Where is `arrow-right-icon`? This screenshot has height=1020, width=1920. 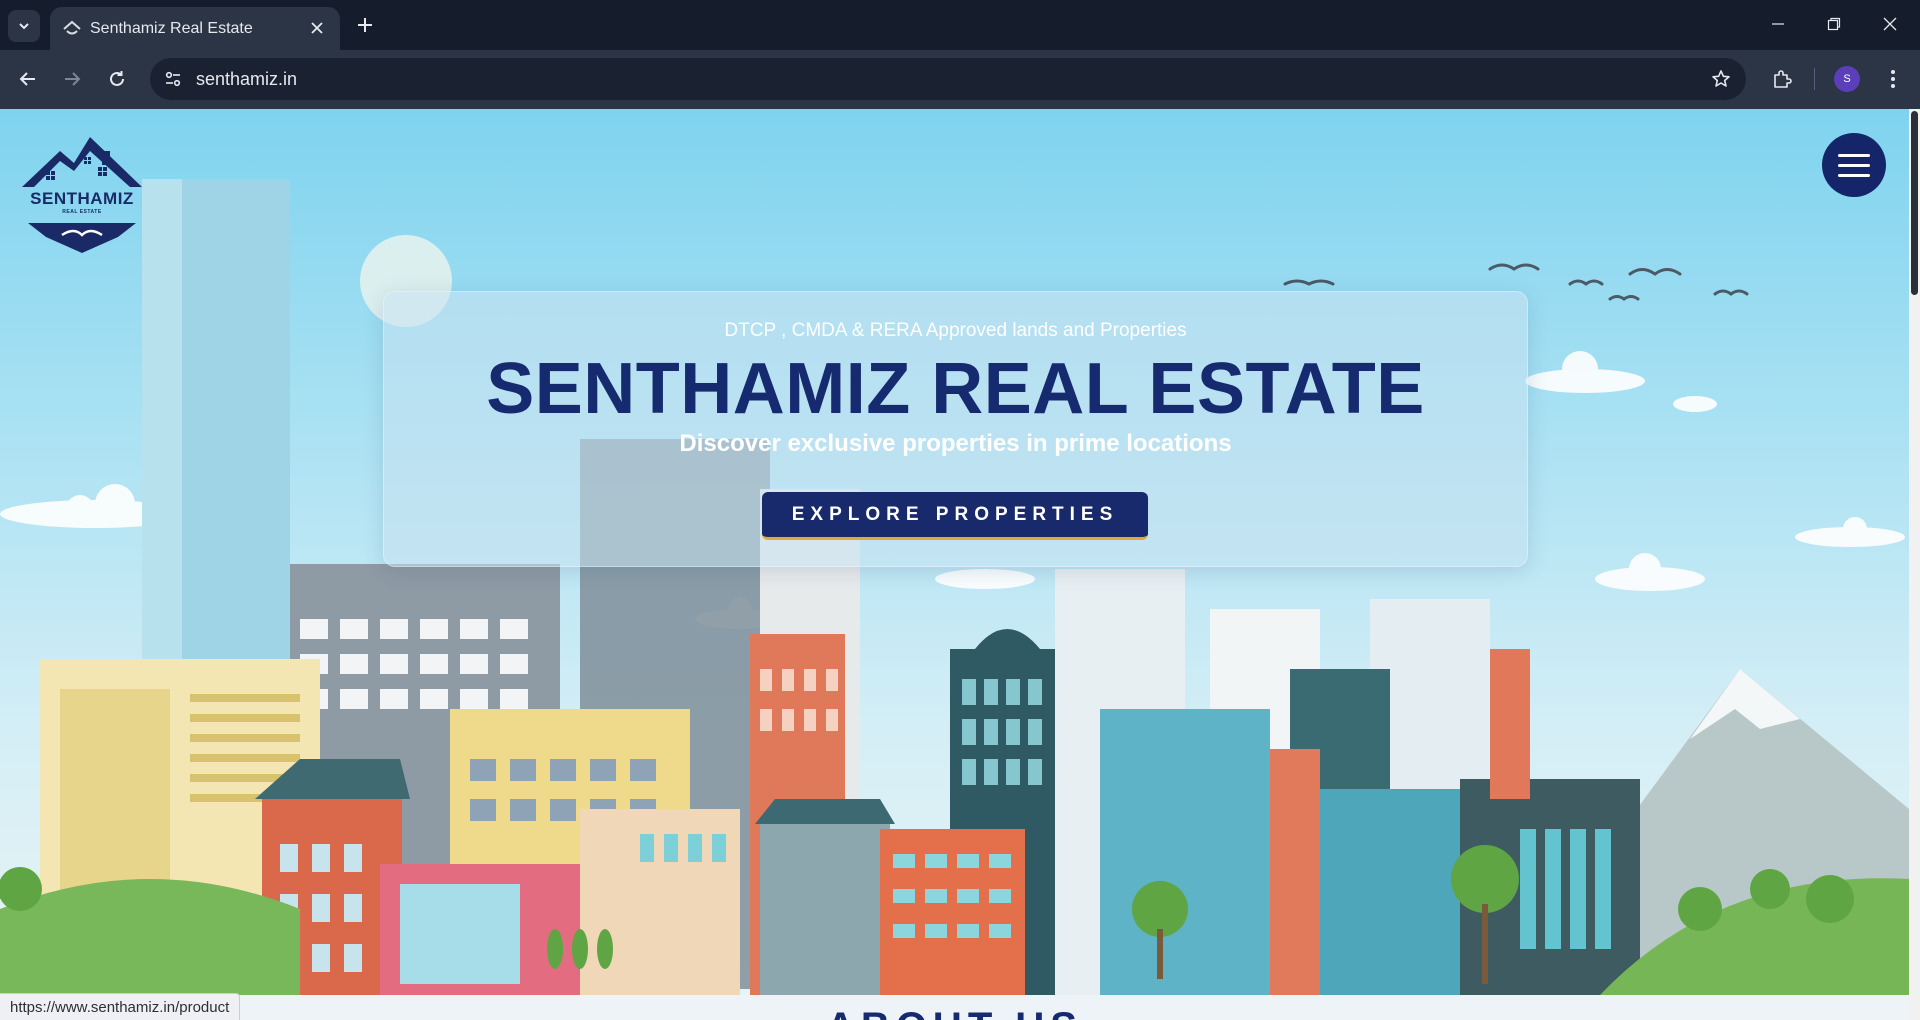
arrow-right-icon is located at coordinates (73, 79).